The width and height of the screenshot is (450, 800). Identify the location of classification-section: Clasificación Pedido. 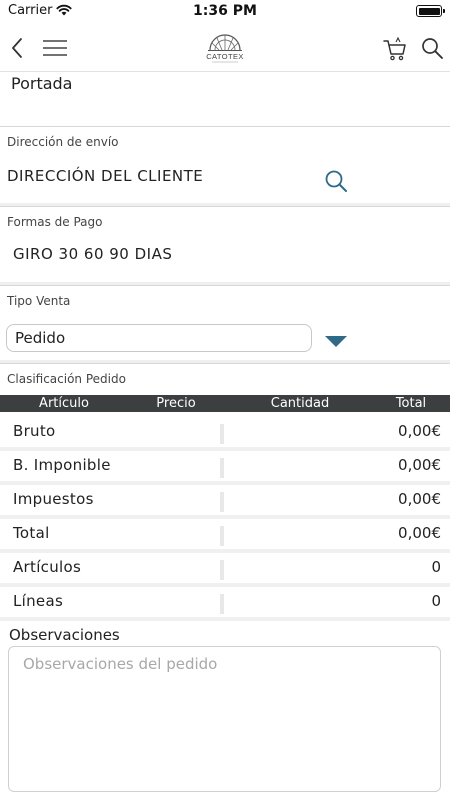
(225, 379).